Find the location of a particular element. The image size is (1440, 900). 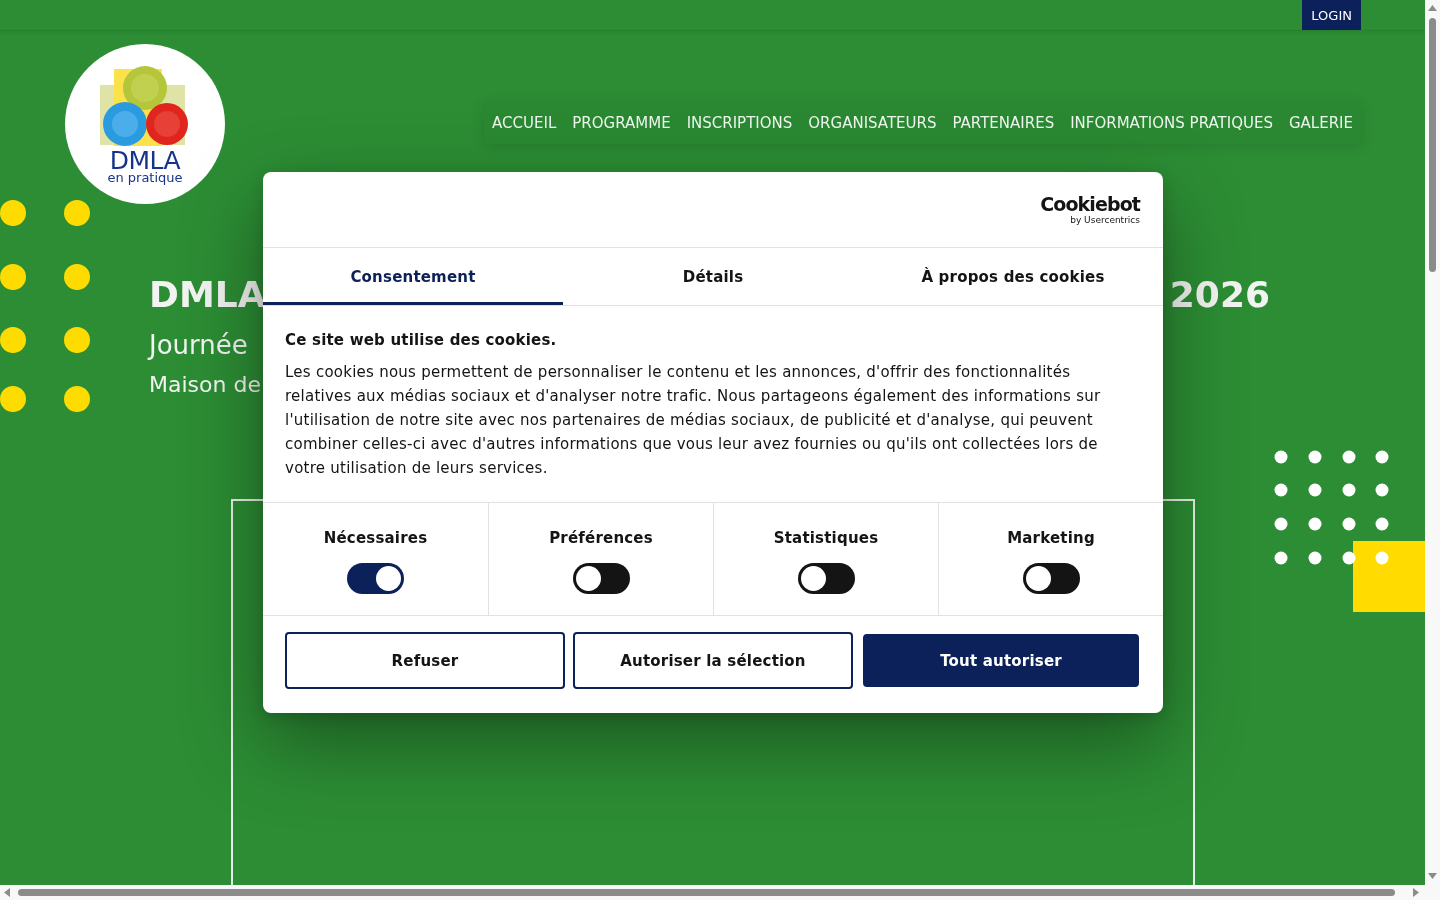

nav-link: ORGANISATEURS is located at coordinates (872, 123).